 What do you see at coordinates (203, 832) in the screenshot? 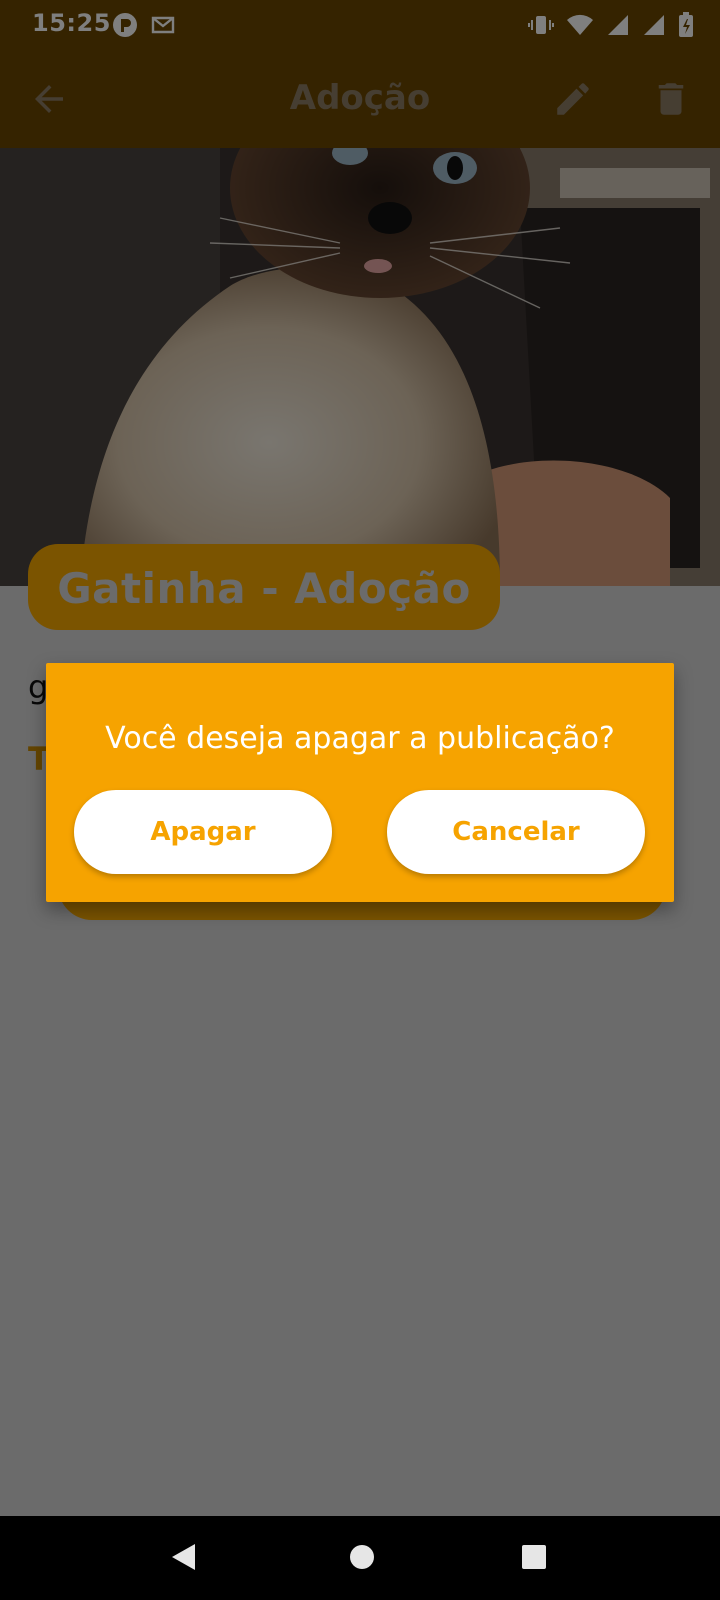
I see `delete-button: Apagar` at bounding box center [203, 832].